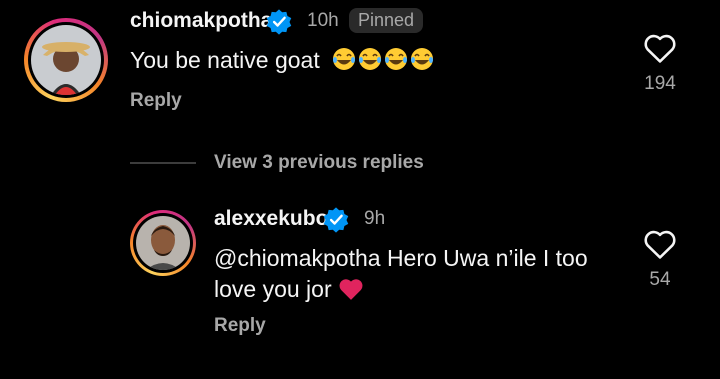 The width and height of the screenshot is (720, 379). What do you see at coordinates (351, 289) in the screenshot?
I see `red-heart-emoji` at bounding box center [351, 289].